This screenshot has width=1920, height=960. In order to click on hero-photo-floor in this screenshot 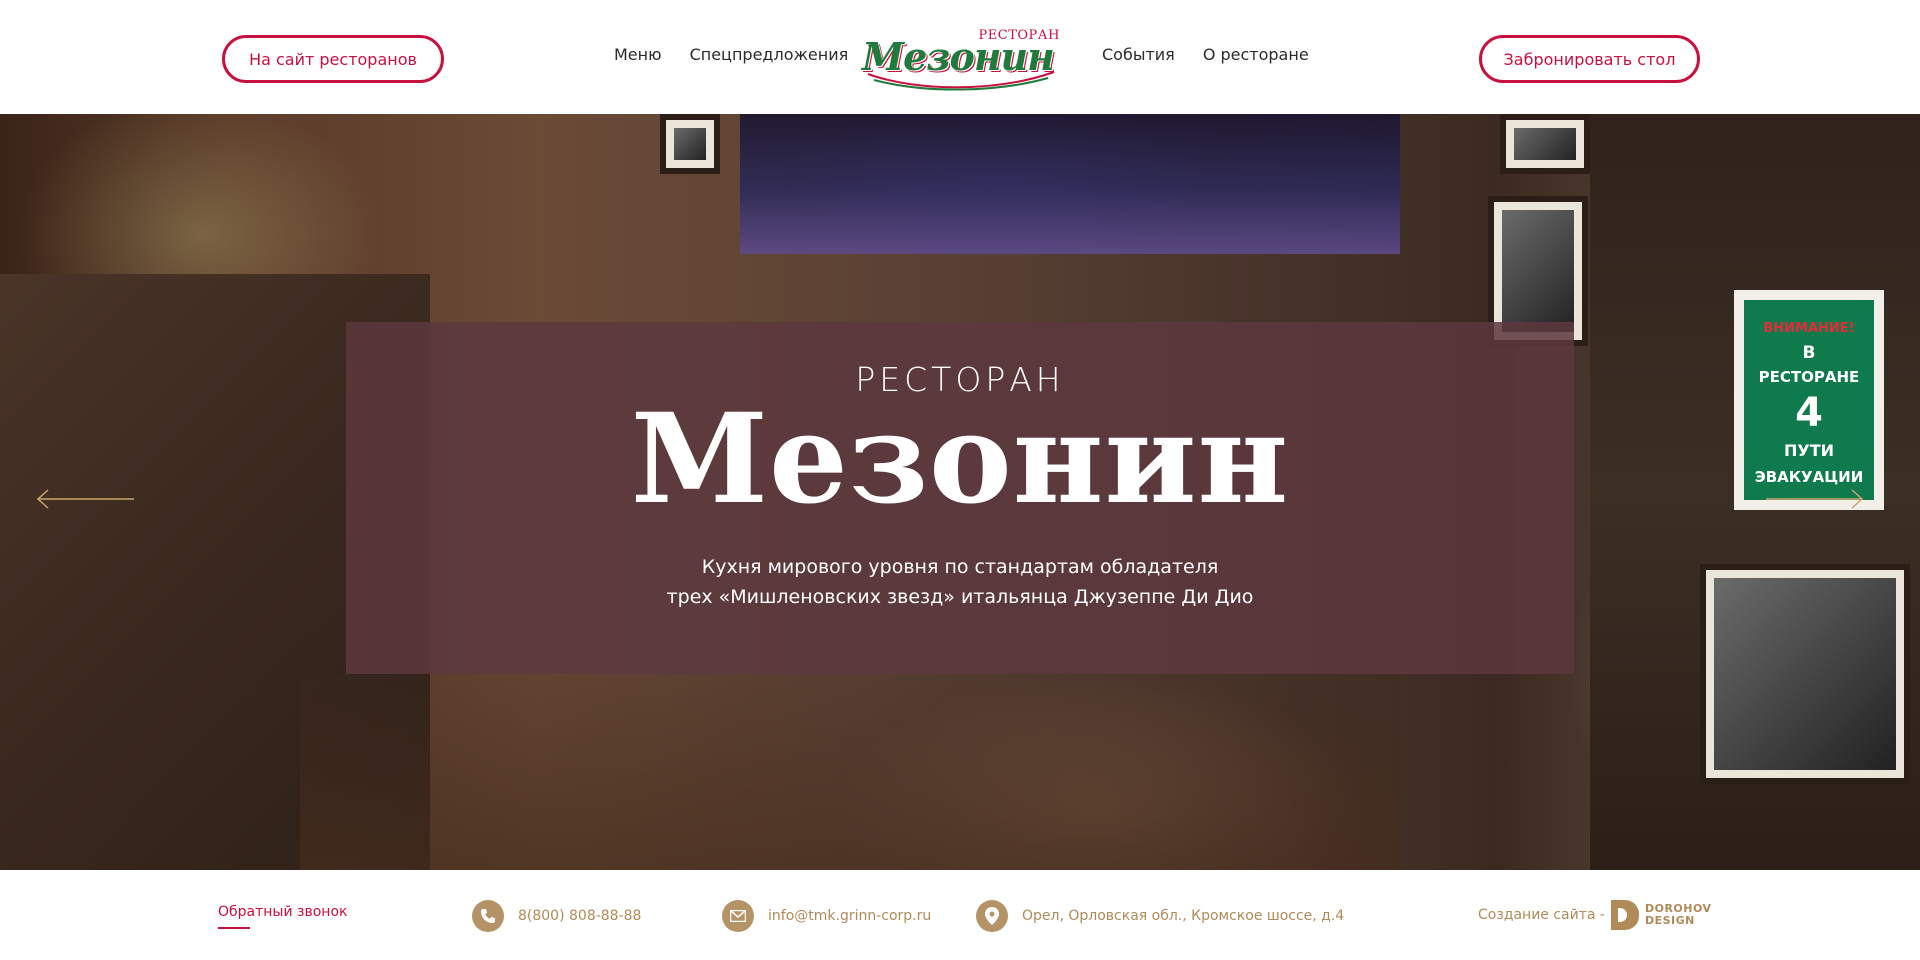, I will do `click(850, 772)`.